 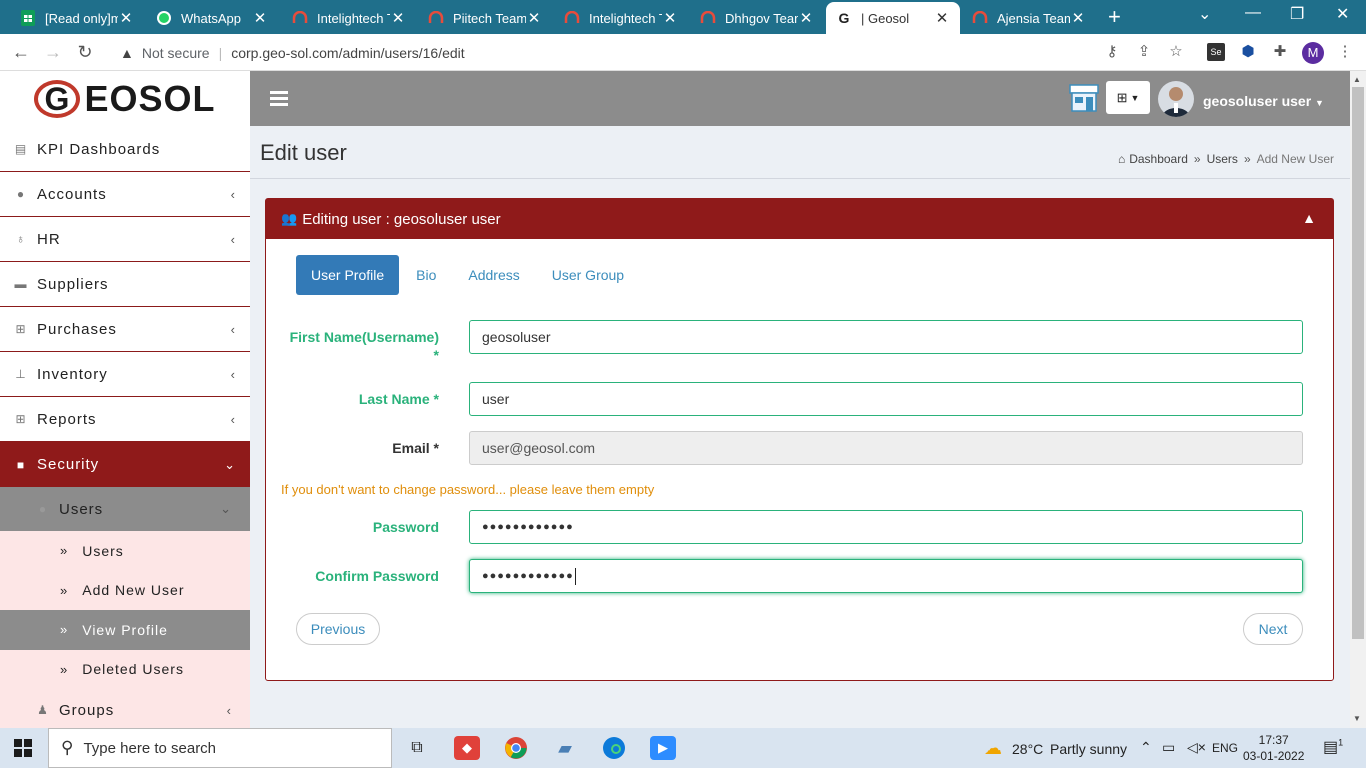 I want to click on weather-text: Partly sunny, so click(x=1088, y=749).